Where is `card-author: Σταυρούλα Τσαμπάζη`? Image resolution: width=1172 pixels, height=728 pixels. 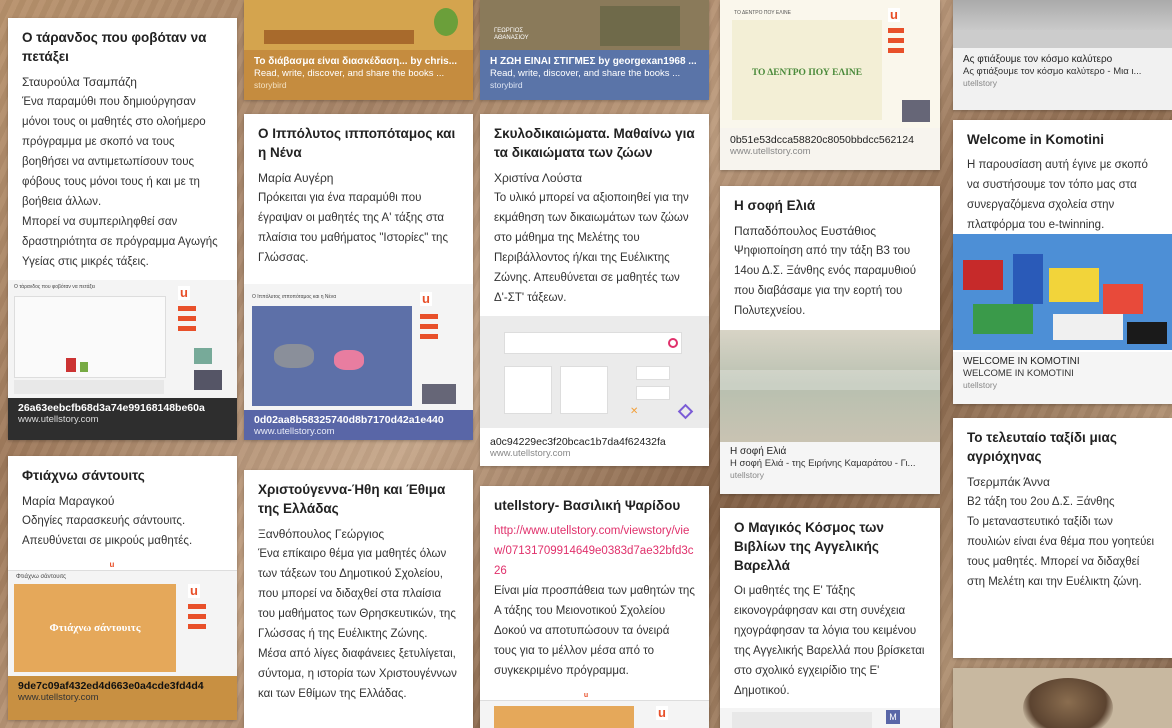 card-author: Σταυρούλα Τσαμπάζη is located at coordinates (79, 82).